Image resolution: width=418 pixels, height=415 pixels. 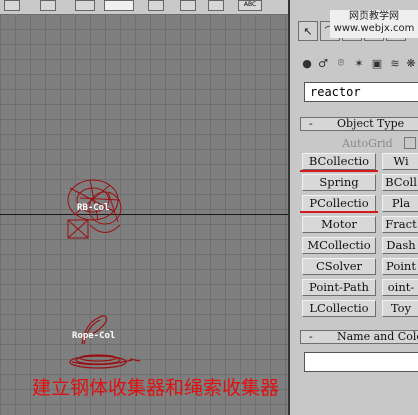 What do you see at coordinates (400, 308) in the screenshot?
I see `toy-button: Toy` at bounding box center [400, 308].